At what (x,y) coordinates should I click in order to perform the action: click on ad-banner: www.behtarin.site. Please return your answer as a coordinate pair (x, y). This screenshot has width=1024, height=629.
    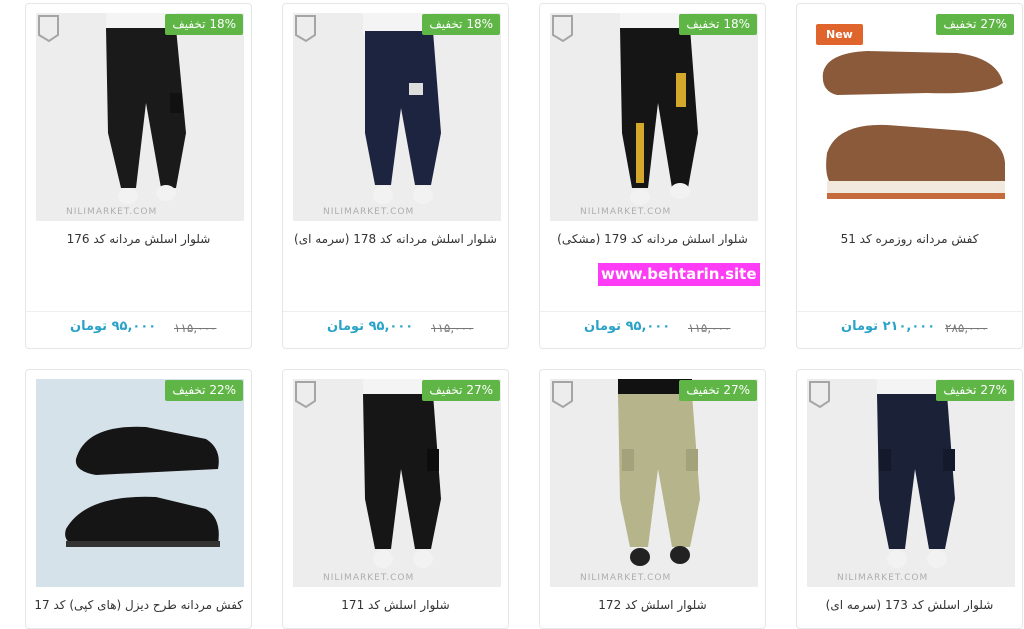
    Looking at the image, I should click on (679, 274).